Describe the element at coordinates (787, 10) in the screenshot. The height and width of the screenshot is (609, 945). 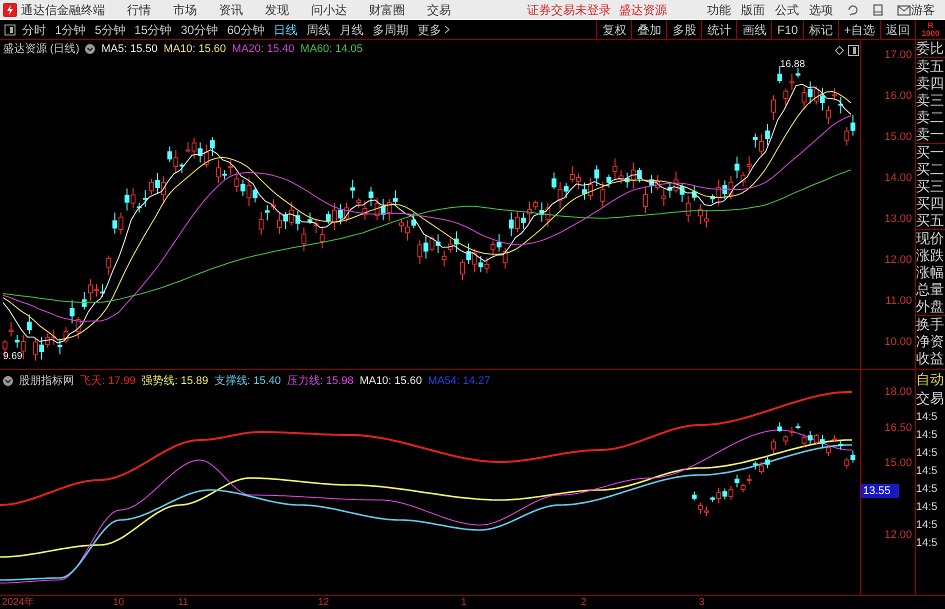
I see `tool-menu-item: 公式` at that location.